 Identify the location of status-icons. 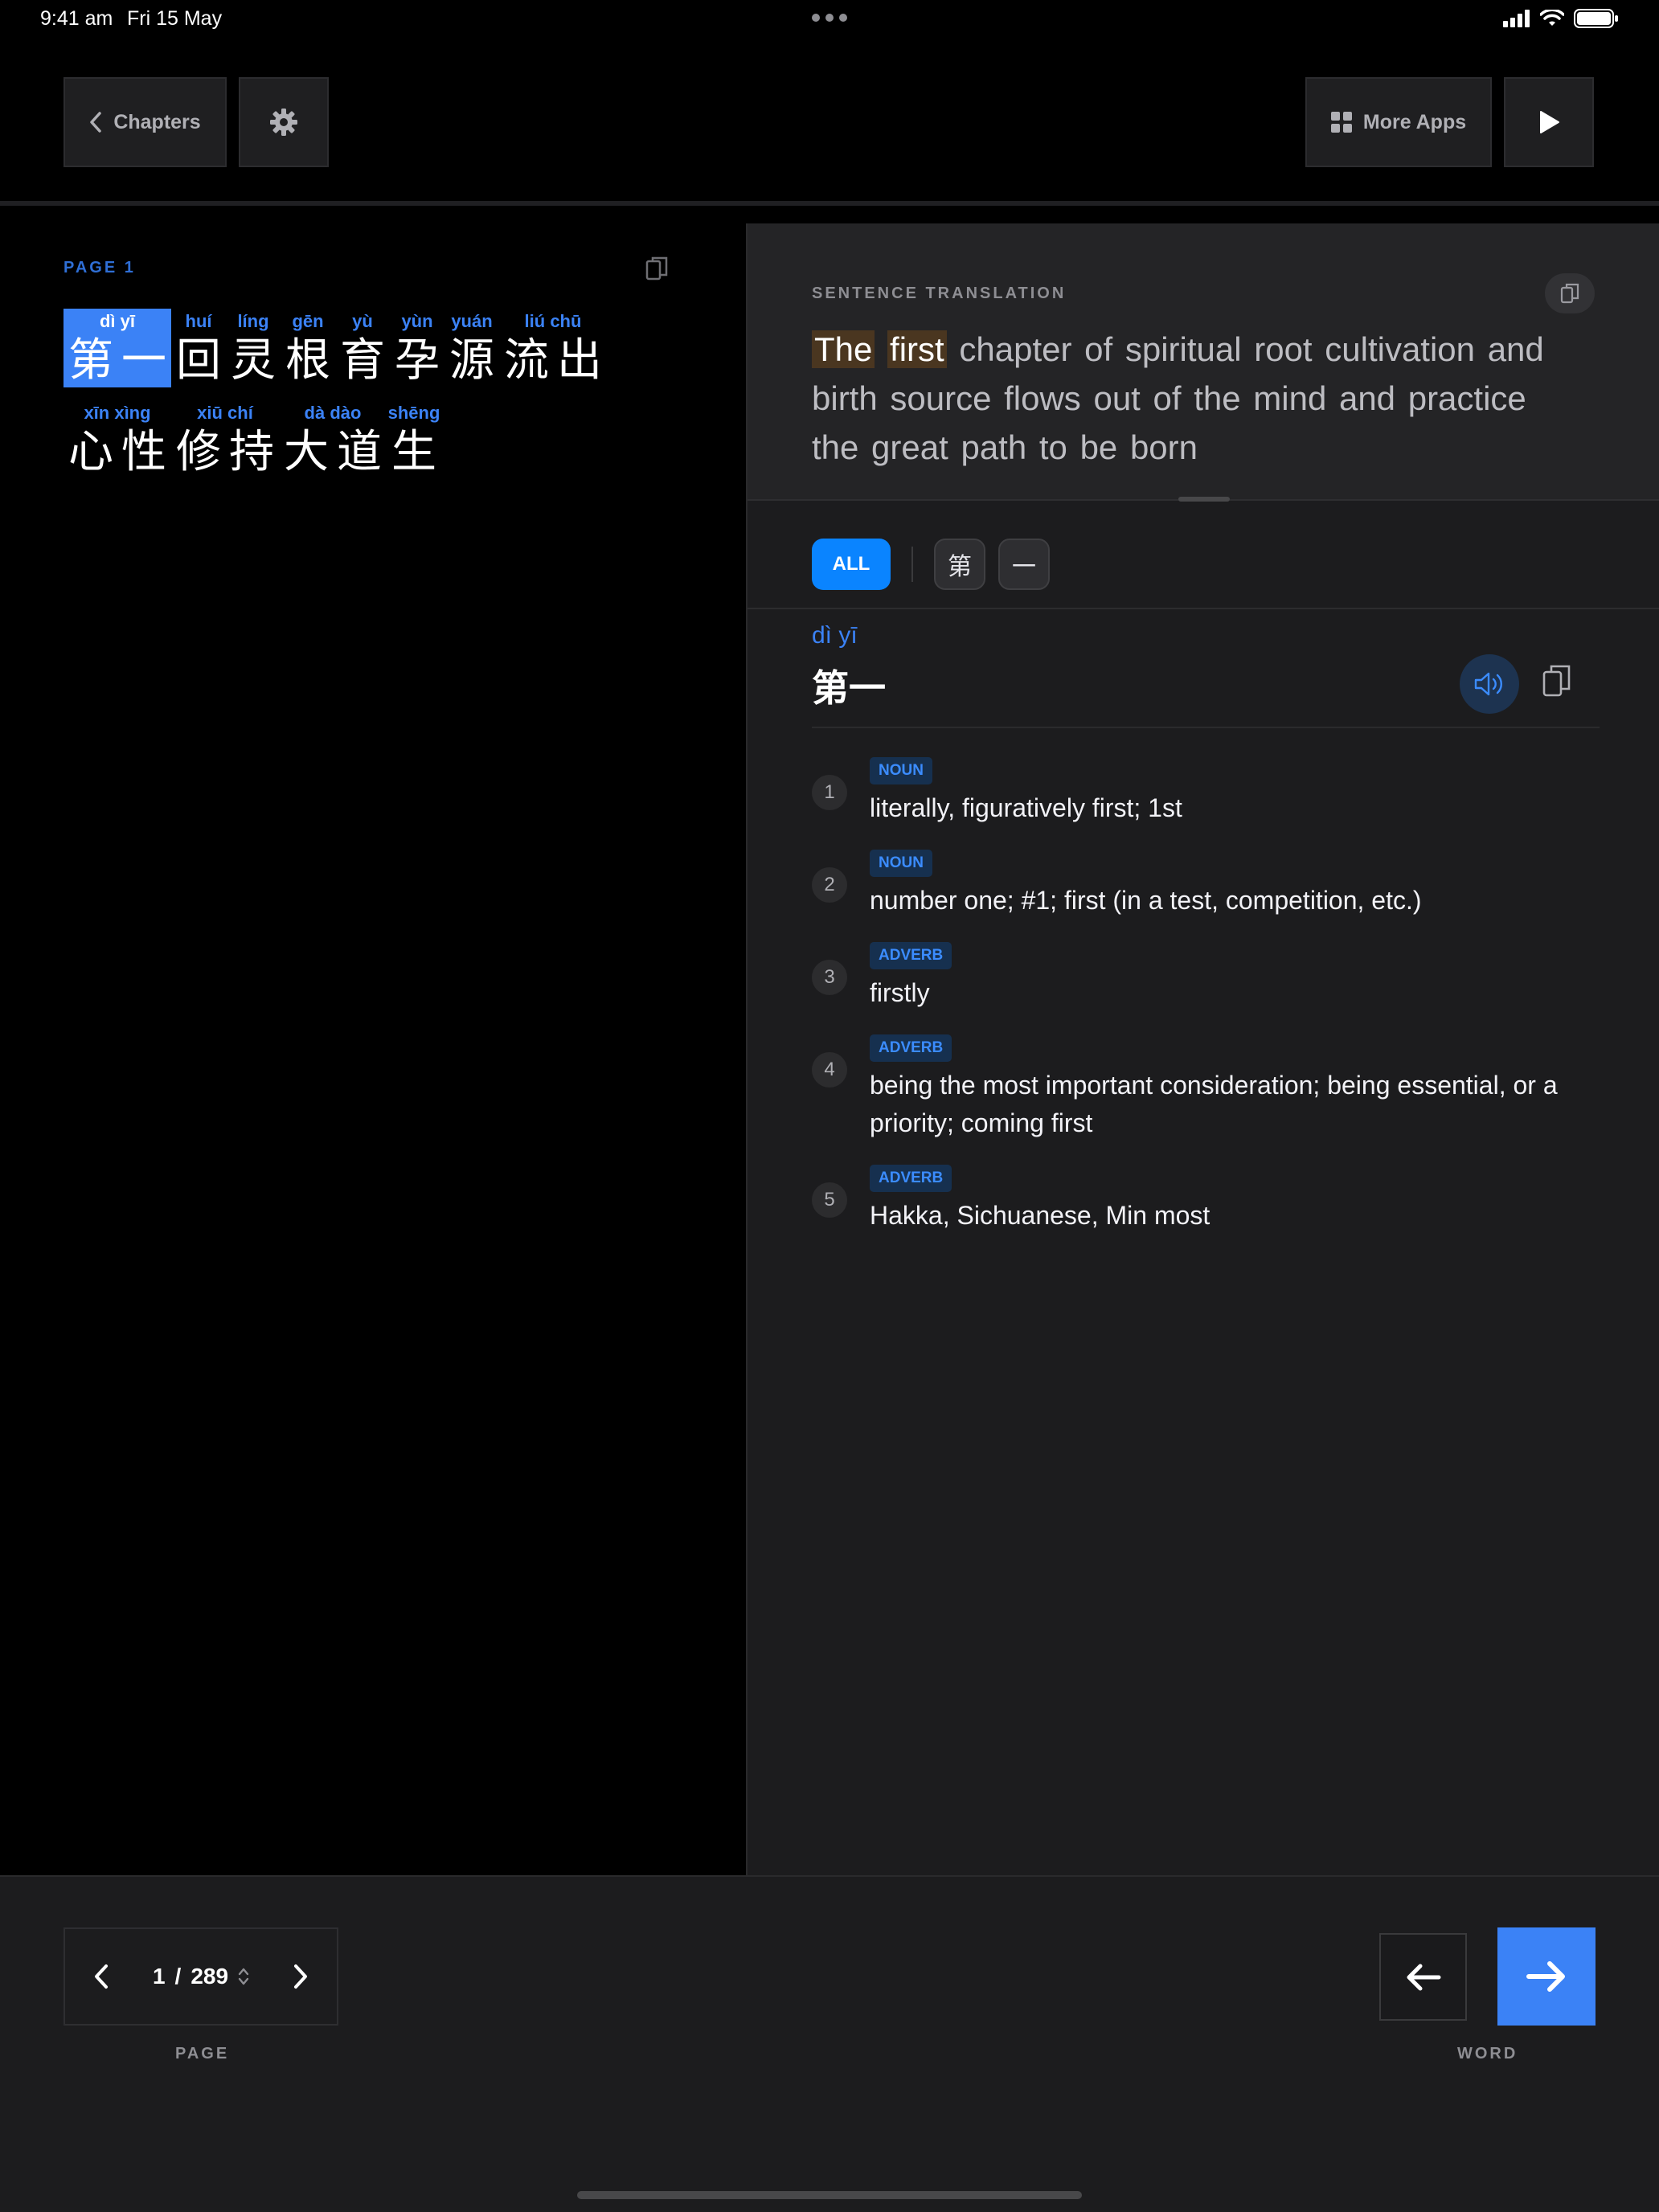
(1561, 18).